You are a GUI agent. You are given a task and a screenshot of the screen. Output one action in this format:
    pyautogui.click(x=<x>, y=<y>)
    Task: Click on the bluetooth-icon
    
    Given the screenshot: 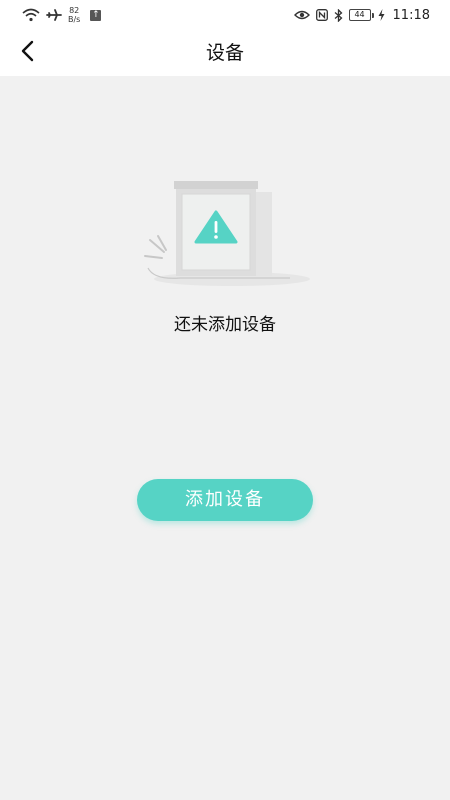 What is the action you would take?
    pyautogui.click(x=338, y=15)
    